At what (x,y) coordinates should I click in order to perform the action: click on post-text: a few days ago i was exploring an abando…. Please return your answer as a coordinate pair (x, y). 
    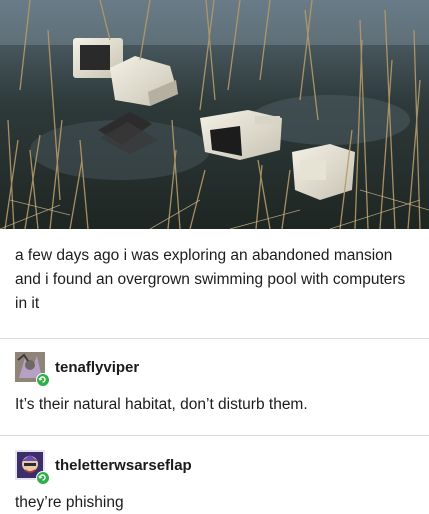
    Looking at the image, I should click on (210, 279).